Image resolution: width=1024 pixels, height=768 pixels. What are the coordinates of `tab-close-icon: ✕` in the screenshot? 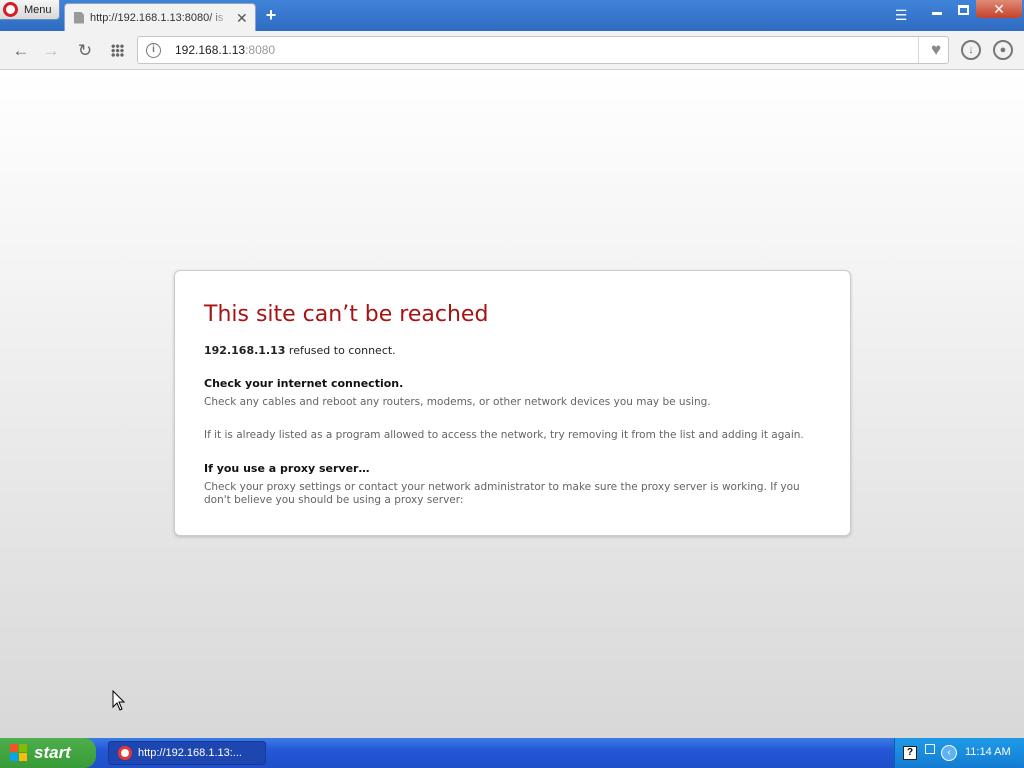 It's located at (242, 18).